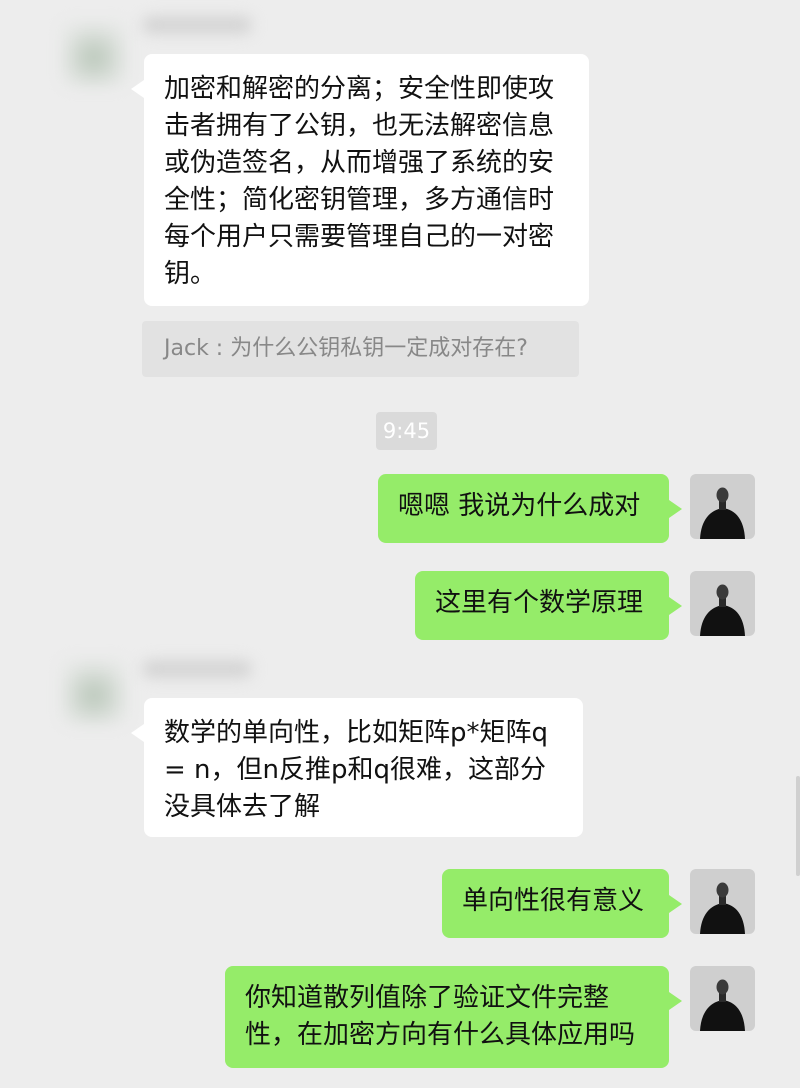  I want to click on message-bubble-outgoing: 你知道散列值除了验证文件完整性，在加密方向有什么具体应用吗, so click(453, 1017).